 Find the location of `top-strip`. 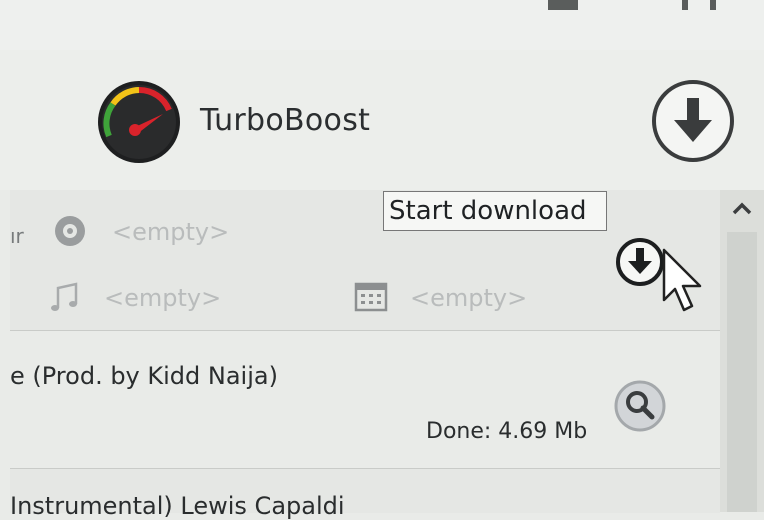

top-strip is located at coordinates (382, 25).